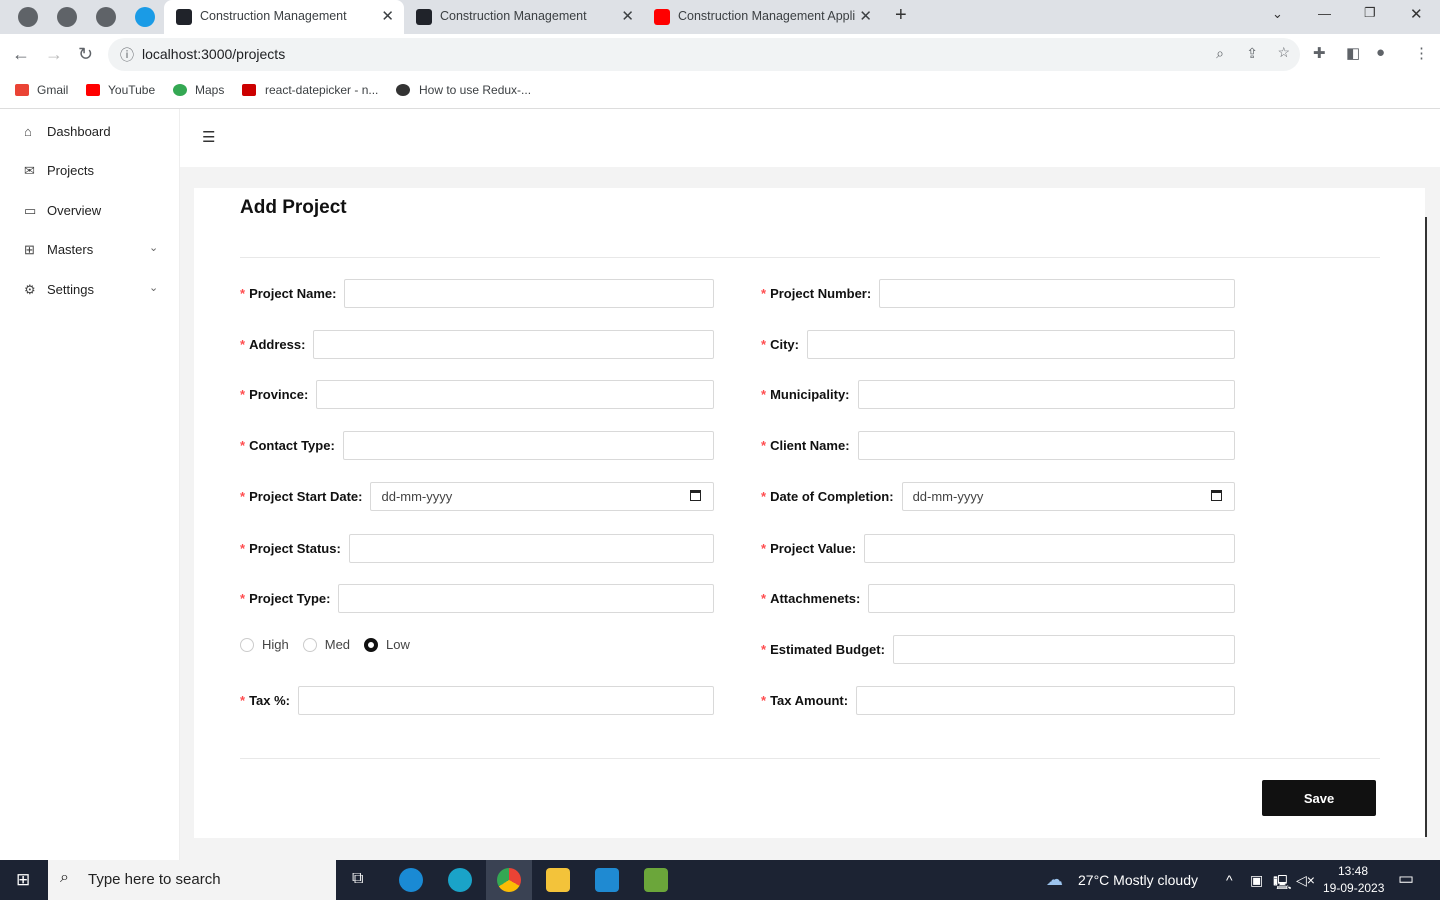 The image size is (1440, 900). I want to click on maps-icon, so click(180, 90).